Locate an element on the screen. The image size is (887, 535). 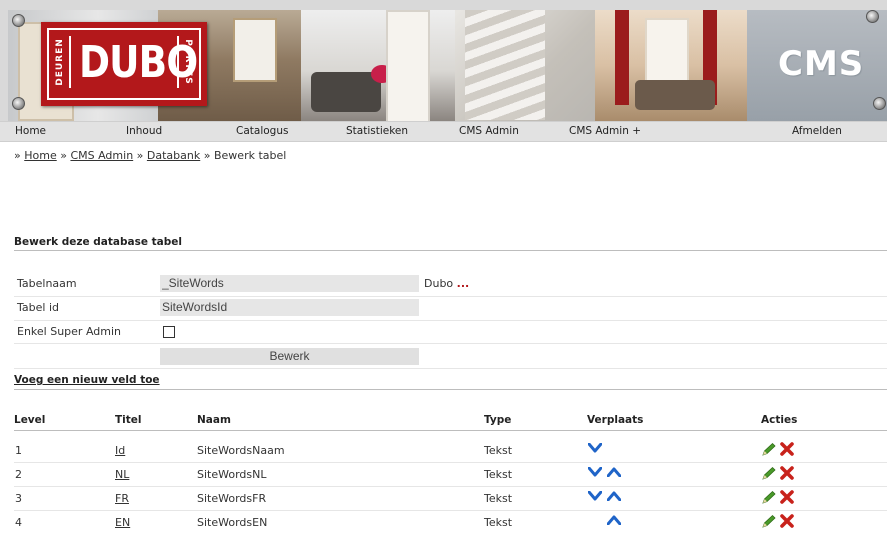
nav-cms-admin-plus: CMS Admin + is located at coordinates (605, 131).